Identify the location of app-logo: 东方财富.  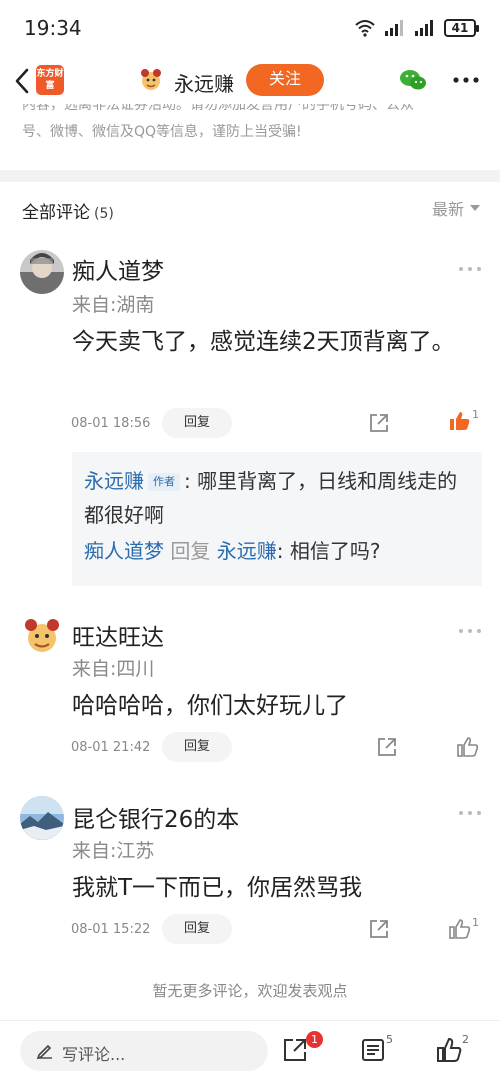
(50, 80).